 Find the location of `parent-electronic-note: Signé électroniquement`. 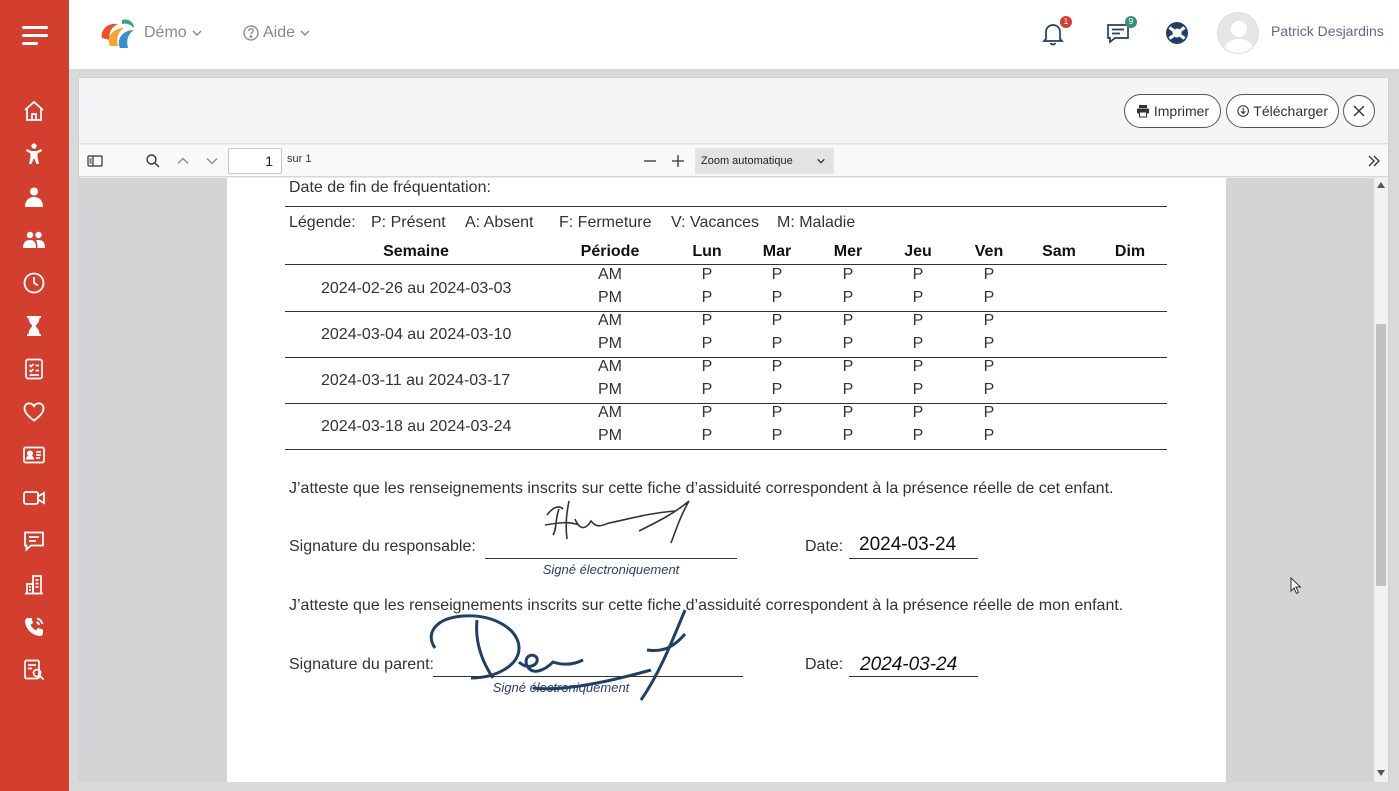

parent-electronic-note: Signé électroniquement is located at coordinates (561, 687).